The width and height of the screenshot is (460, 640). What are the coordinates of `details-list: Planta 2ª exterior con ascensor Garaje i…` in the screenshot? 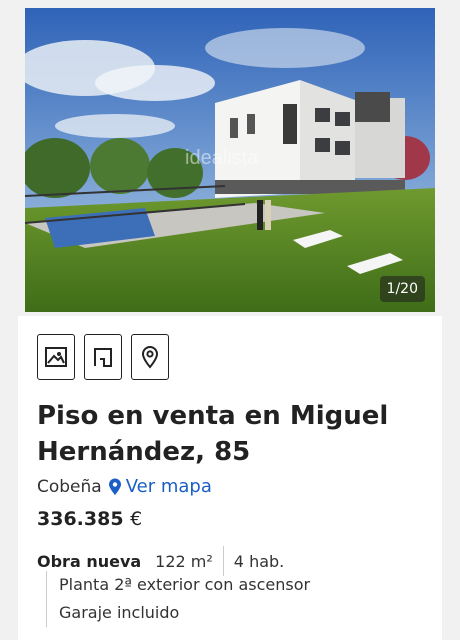 It's located at (178, 599).